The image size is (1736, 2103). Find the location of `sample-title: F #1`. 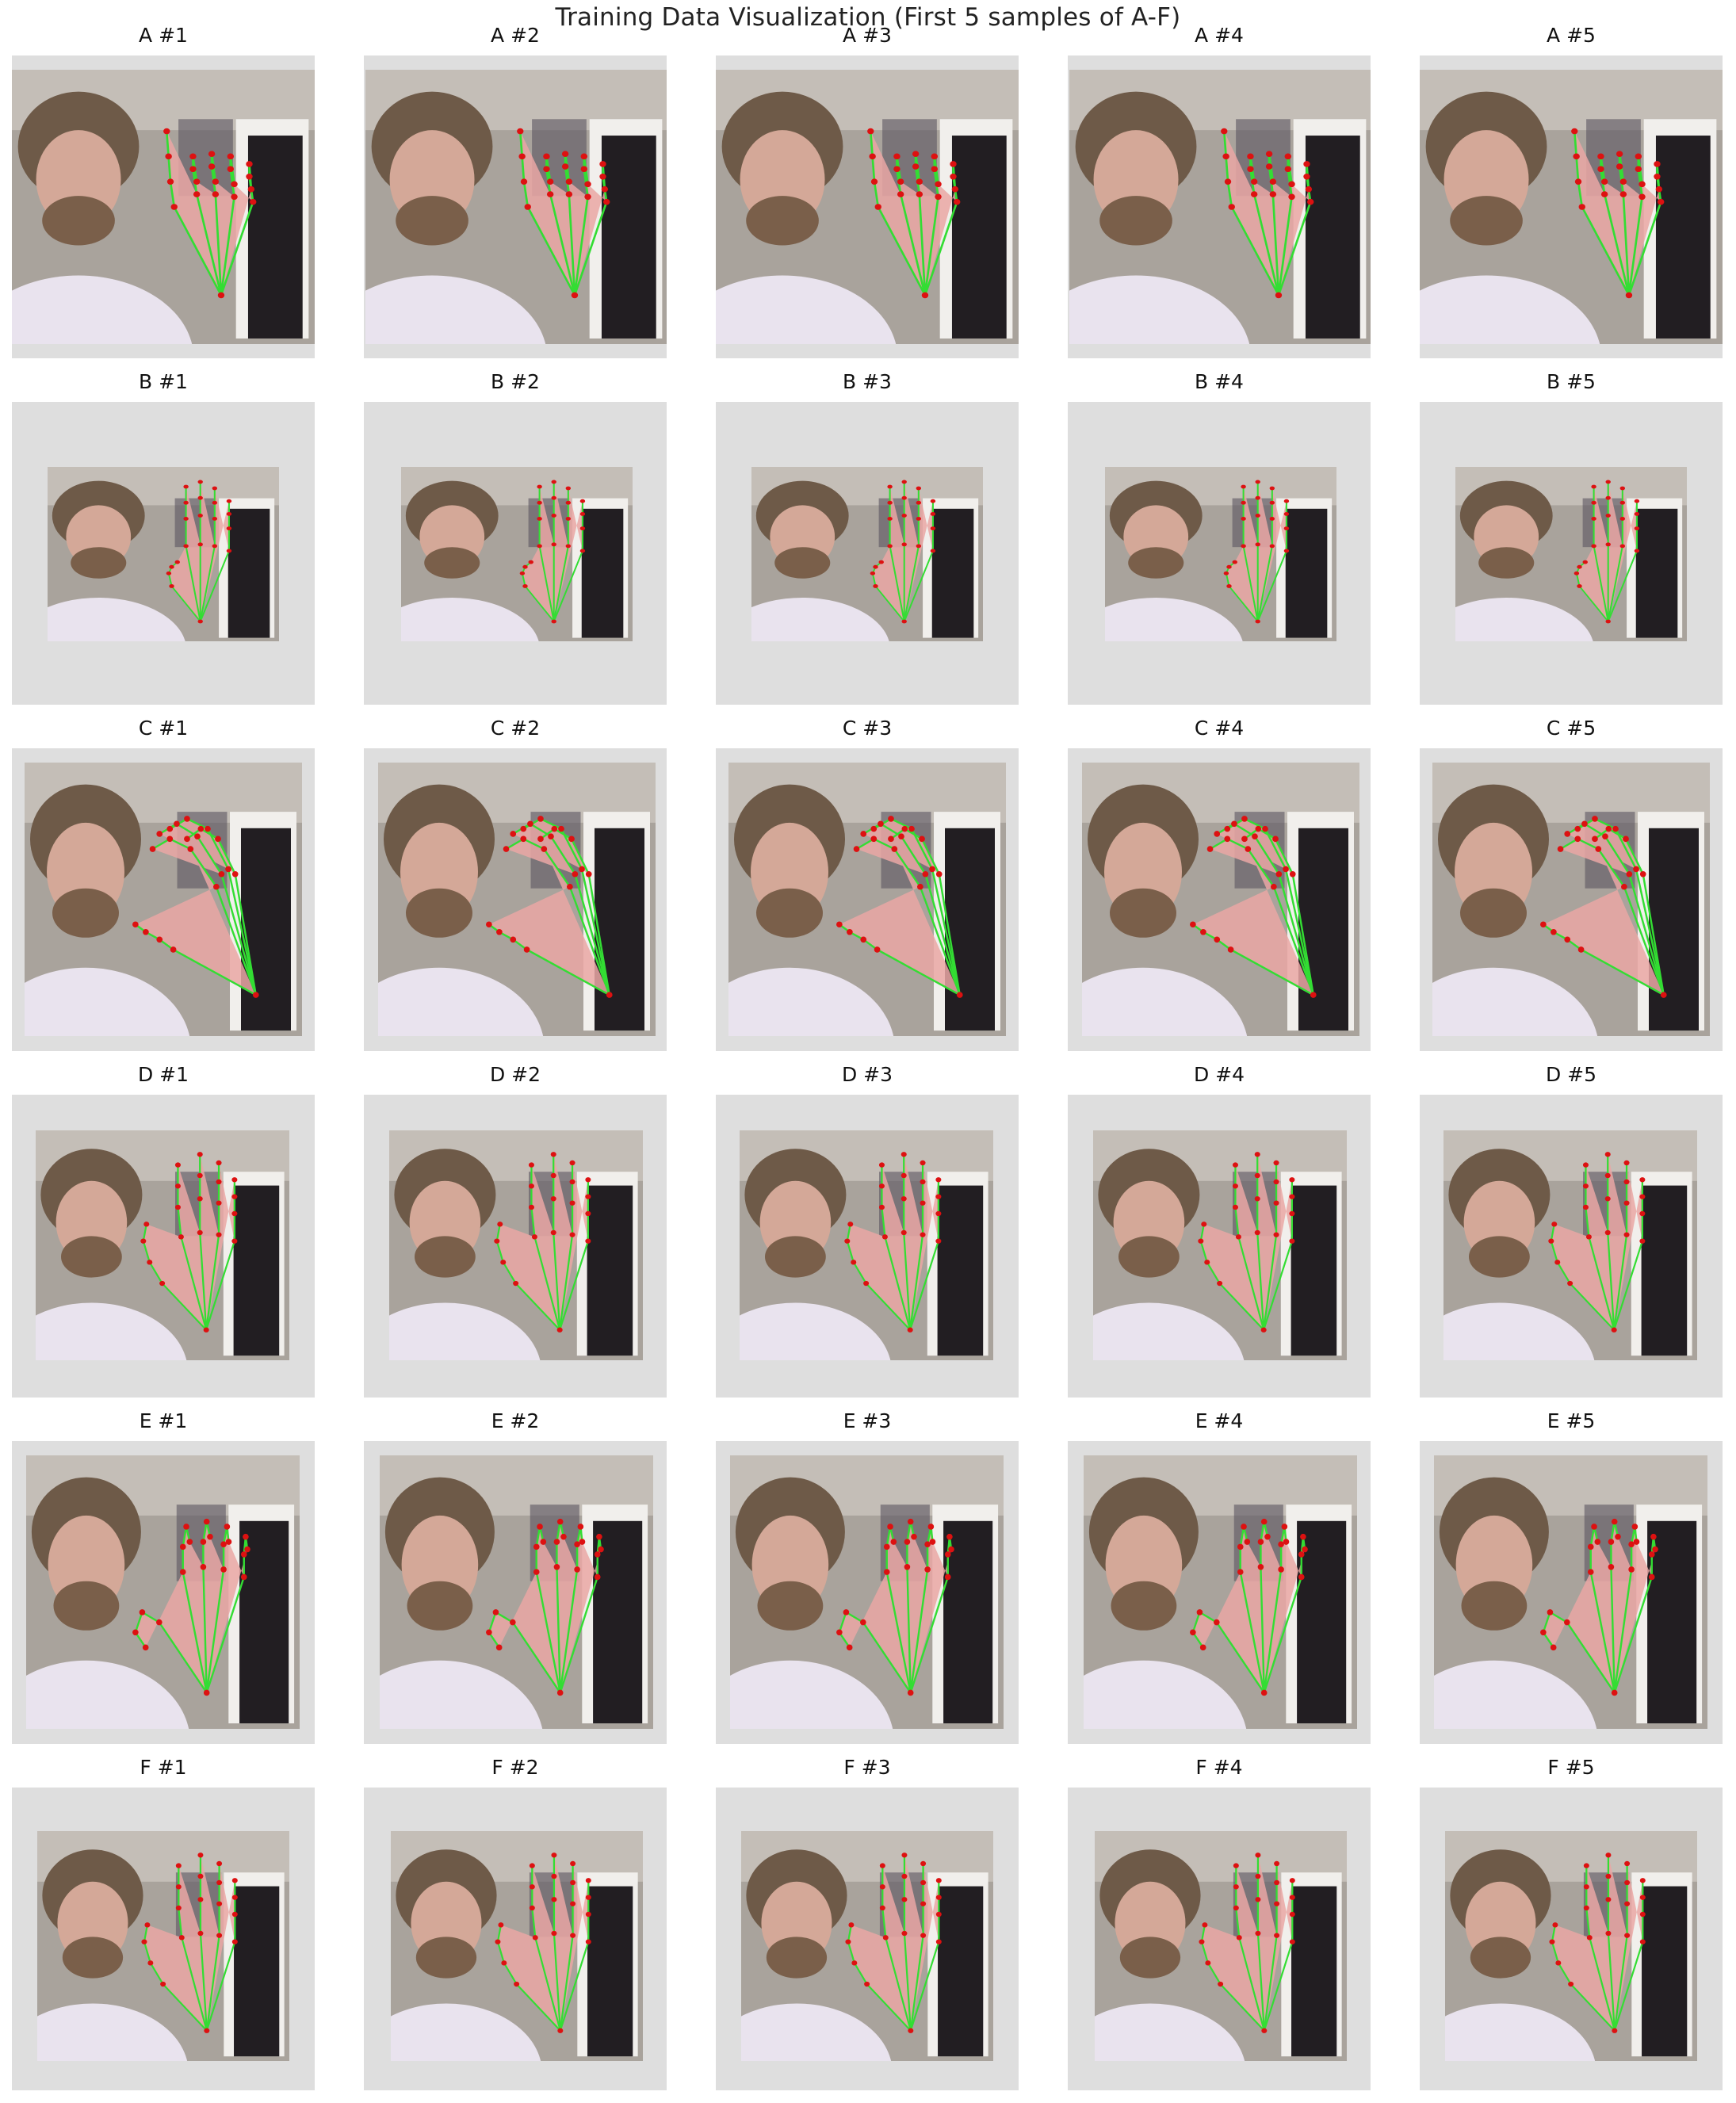

sample-title: F #1 is located at coordinates (163, 1767).